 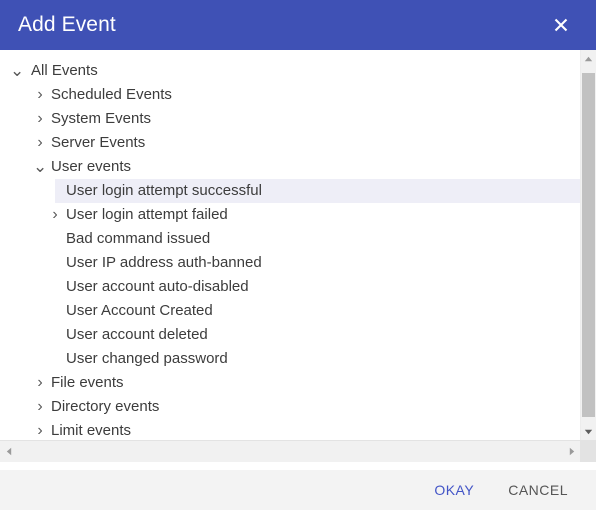 I want to click on tree-item: ⌄ User events, so click(x=290, y=167).